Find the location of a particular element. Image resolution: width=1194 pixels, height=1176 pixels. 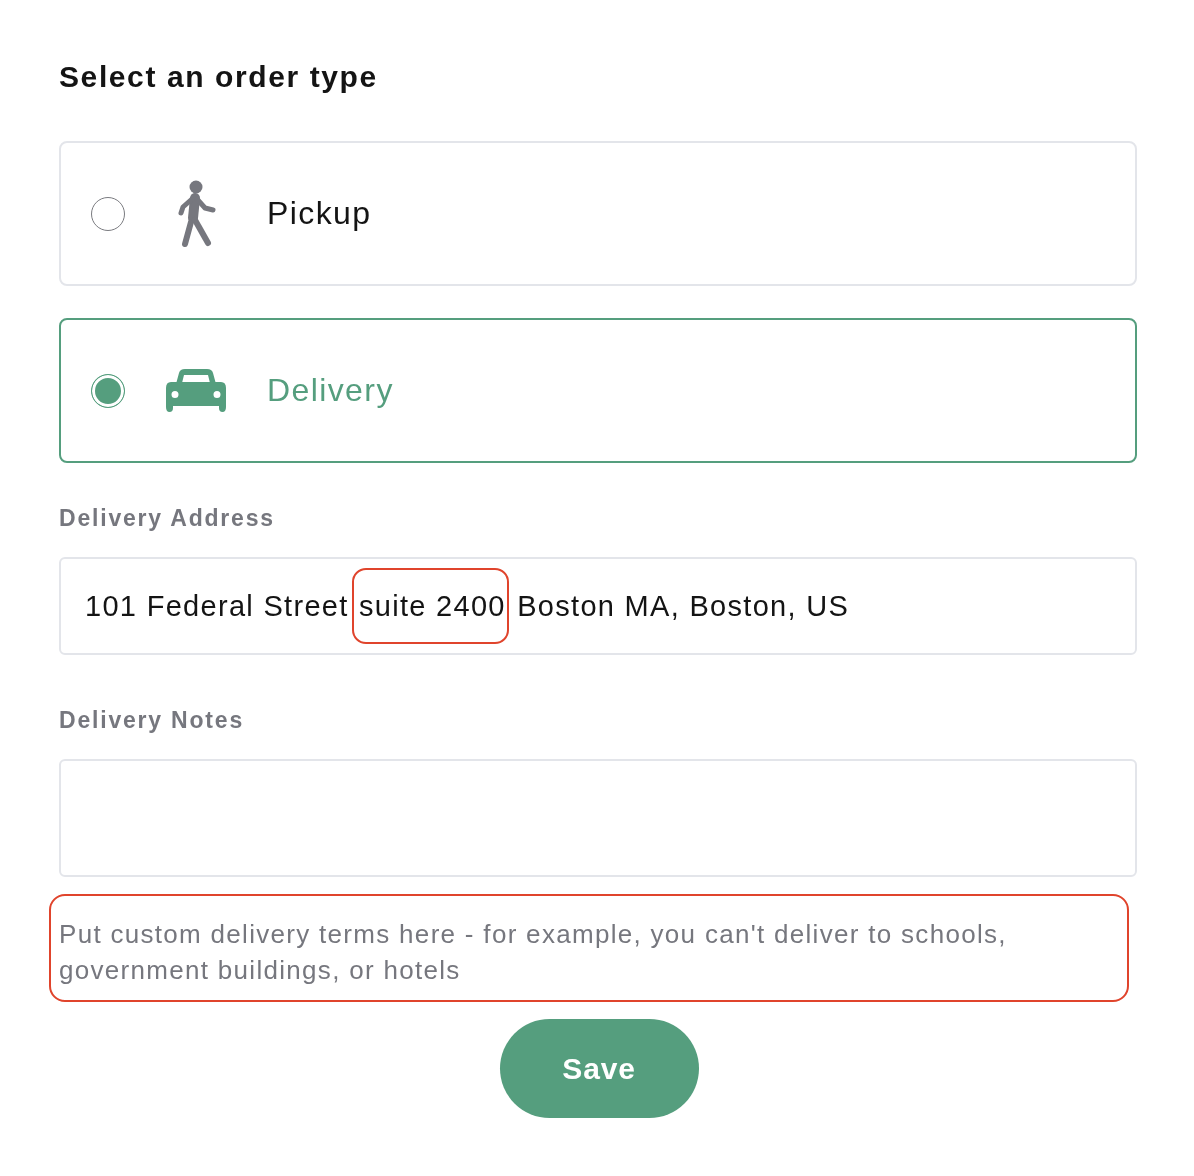

help-text: Put custom delivery terms here - for example, you can't deliver to schools, government buildings, or hotels is located at coordinates (533, 952).